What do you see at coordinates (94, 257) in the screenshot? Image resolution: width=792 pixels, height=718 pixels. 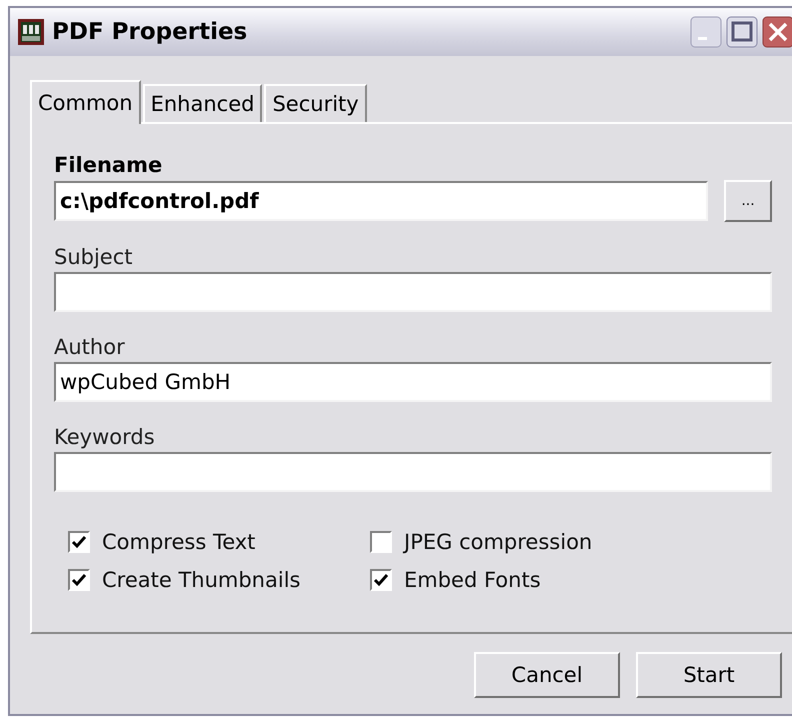 I see `field-label: Subject` at bounding box center [94, 257].